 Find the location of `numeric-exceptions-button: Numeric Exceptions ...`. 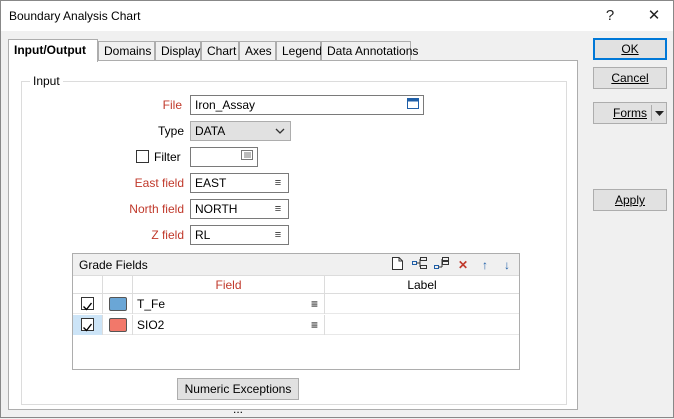

numeric-exceptions-button: Numeric Exceptions ... is located at coordinates (238, 397).